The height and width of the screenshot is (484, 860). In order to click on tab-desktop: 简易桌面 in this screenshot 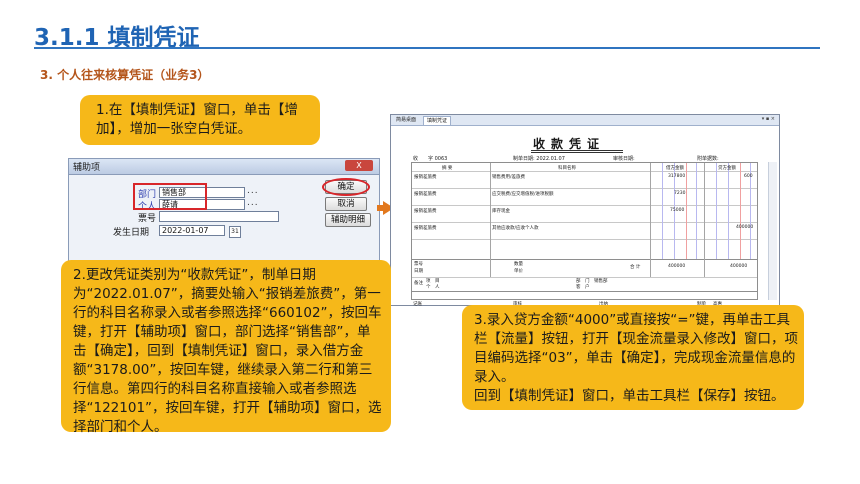, I will do `click(406, 120)`.